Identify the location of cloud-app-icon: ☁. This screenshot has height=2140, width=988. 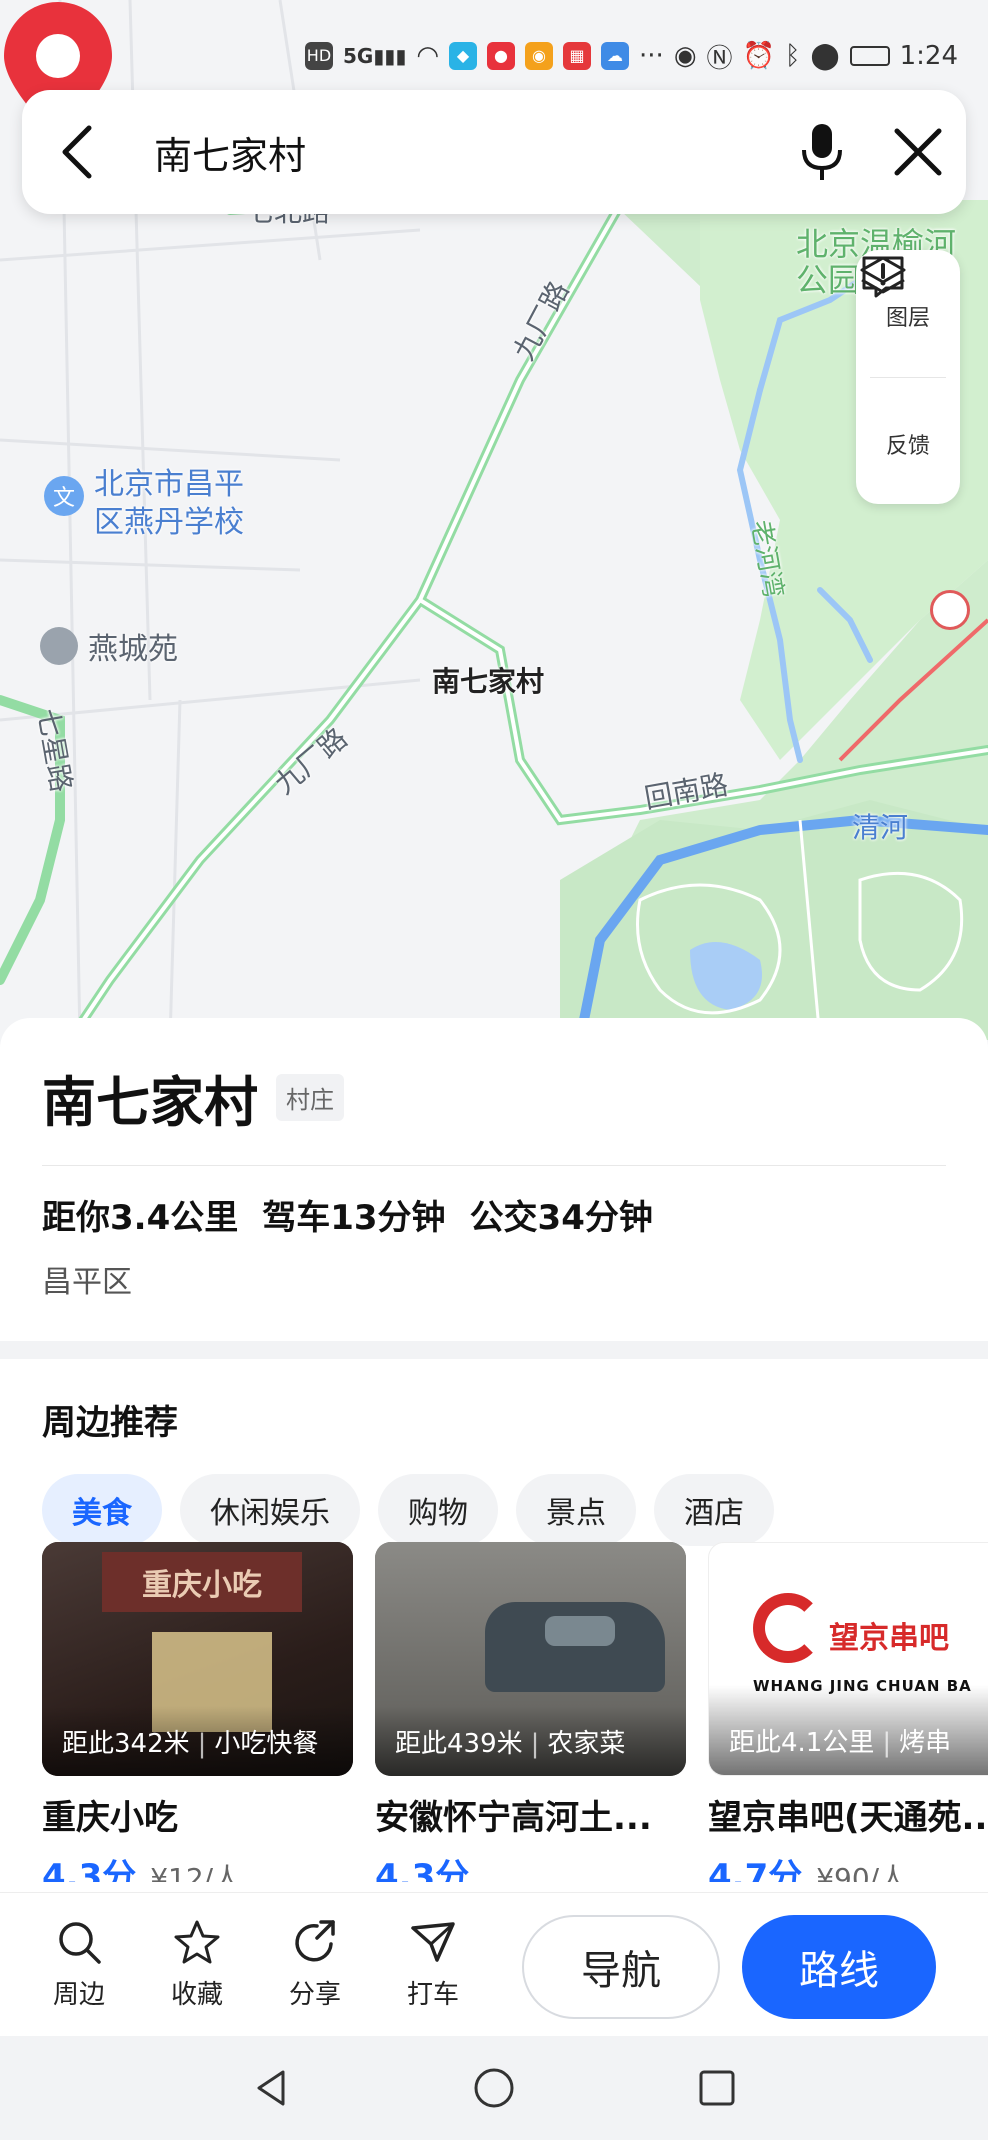
(615, 56).